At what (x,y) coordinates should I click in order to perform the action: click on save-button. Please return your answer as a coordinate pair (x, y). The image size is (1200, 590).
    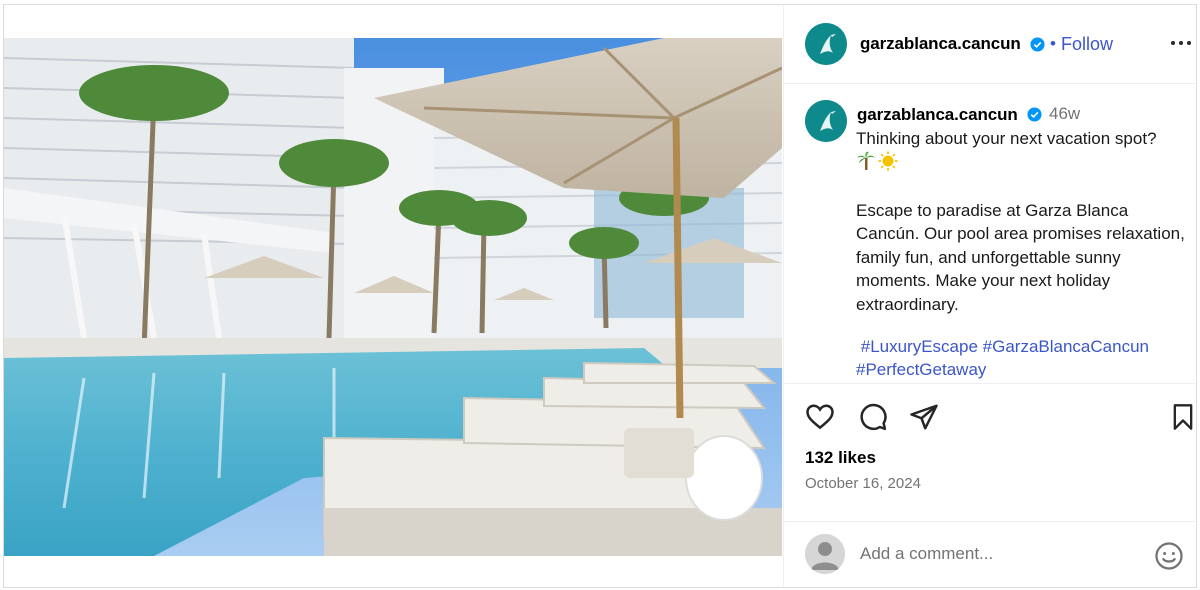
    Looking at the image, I should click on (1183, 418).